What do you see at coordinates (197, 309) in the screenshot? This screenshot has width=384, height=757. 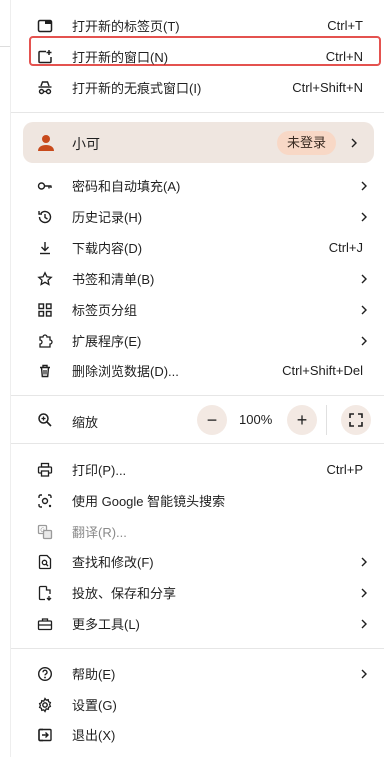 I see `menu-item-tab-groups: 标签页分组` at bounding box center [197, 309].